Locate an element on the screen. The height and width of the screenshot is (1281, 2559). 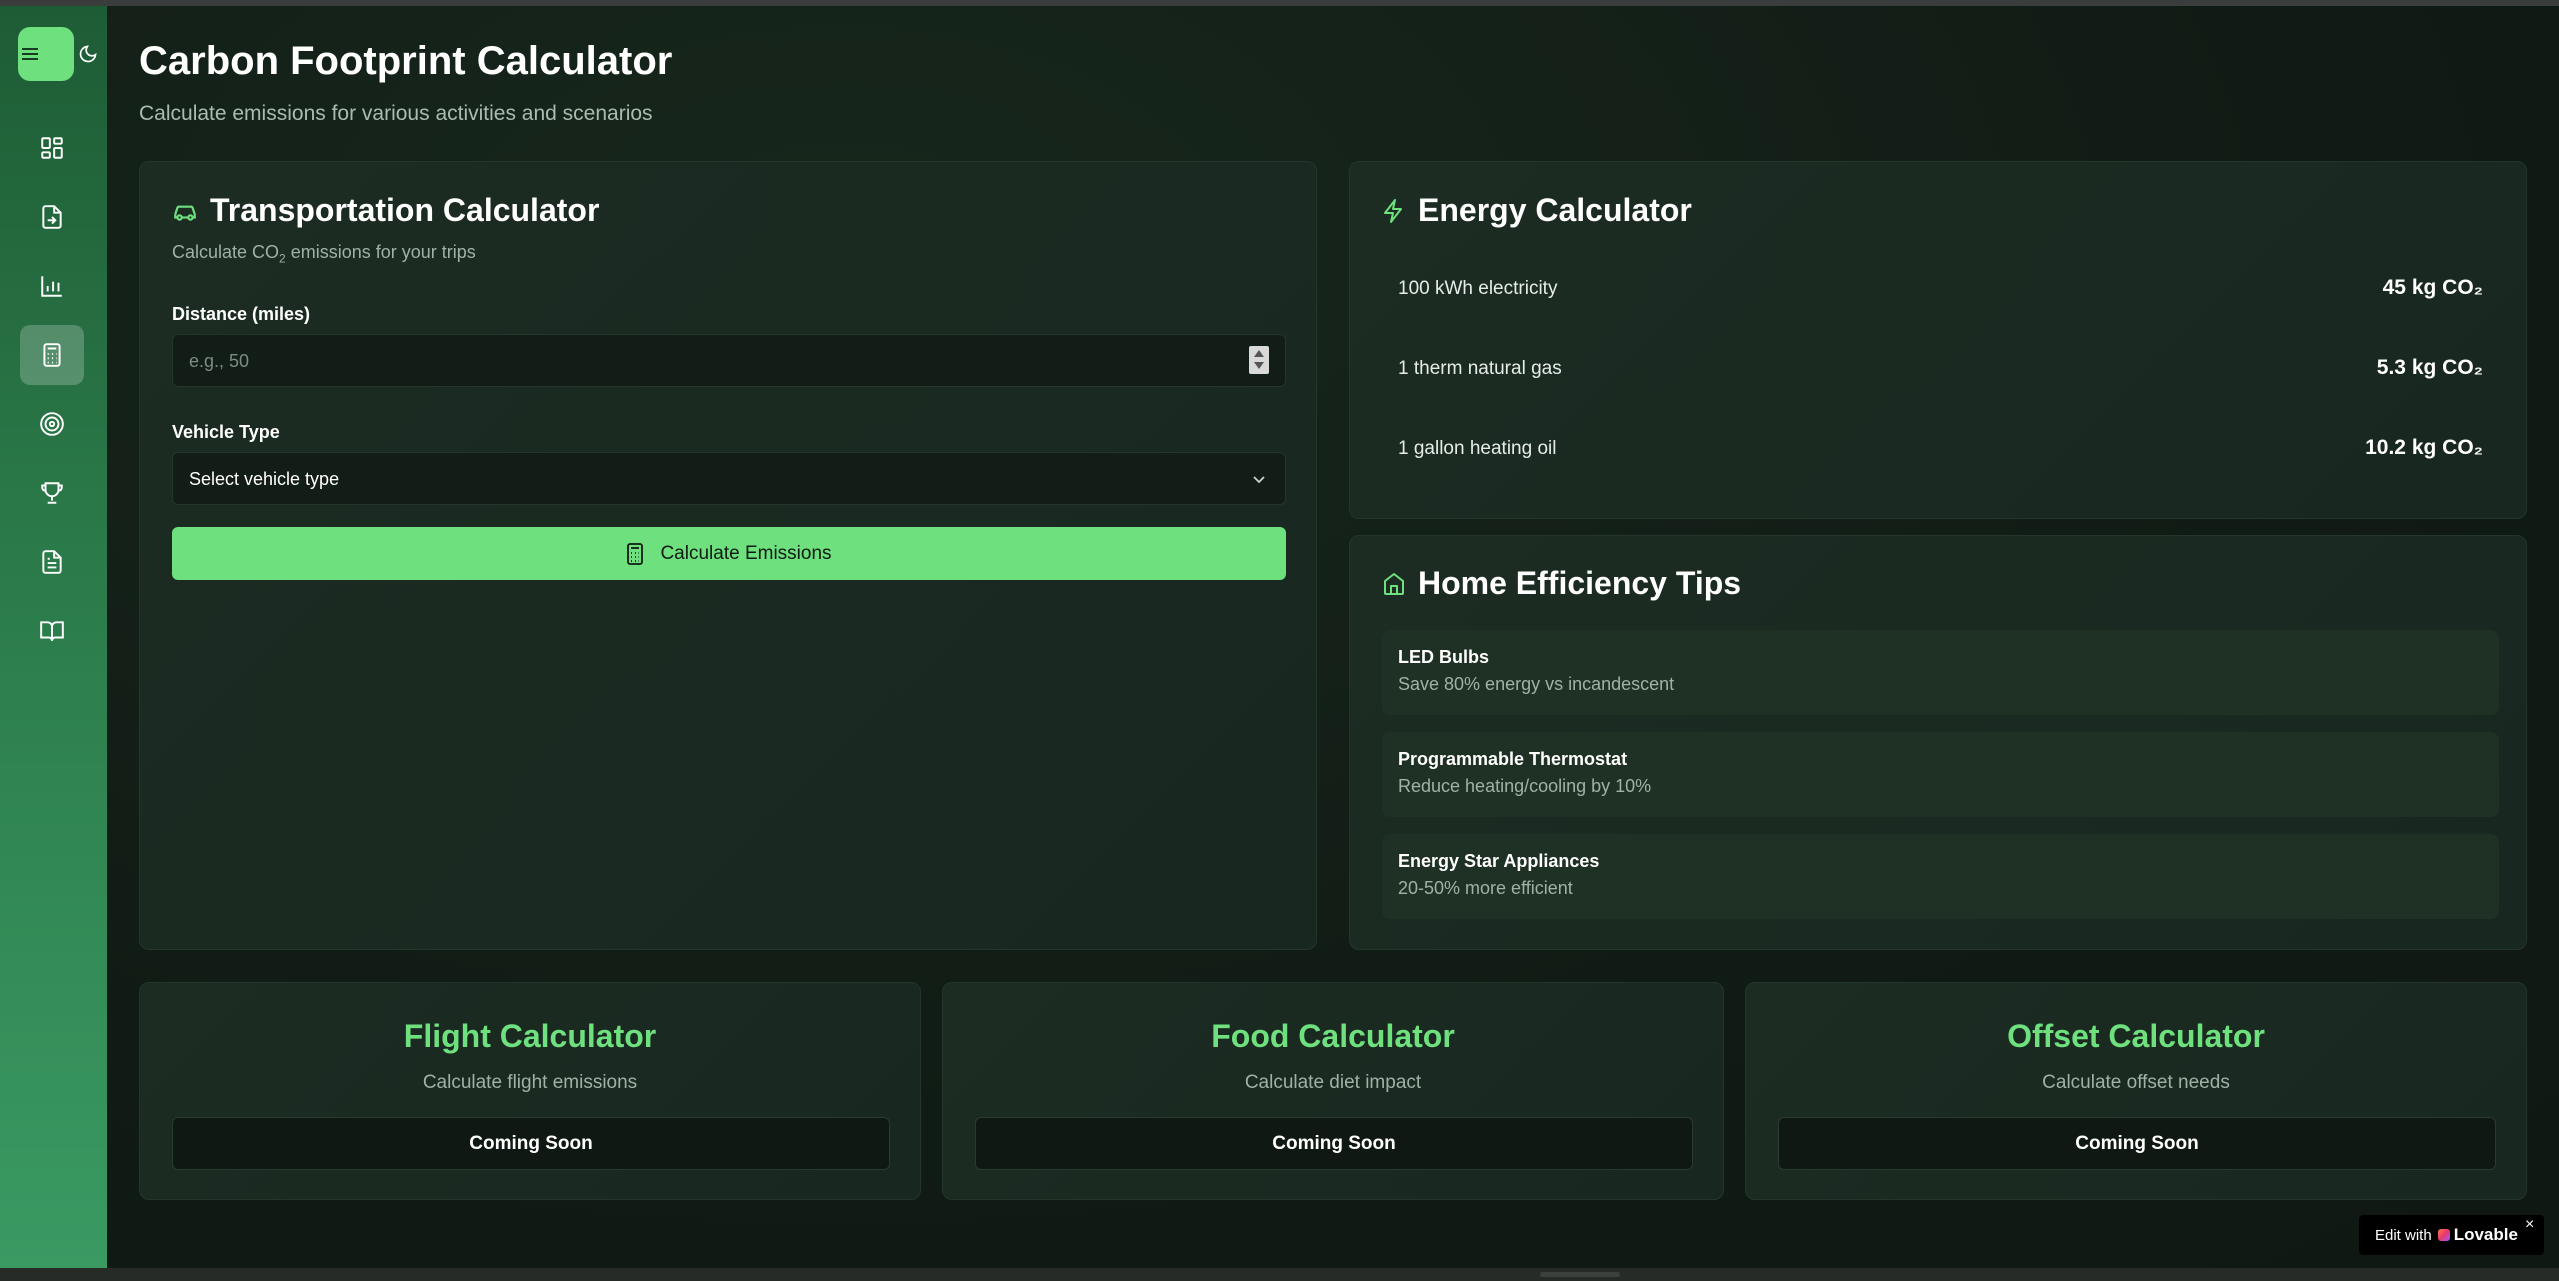
file-input-icon is located at coordinates (52, 217).